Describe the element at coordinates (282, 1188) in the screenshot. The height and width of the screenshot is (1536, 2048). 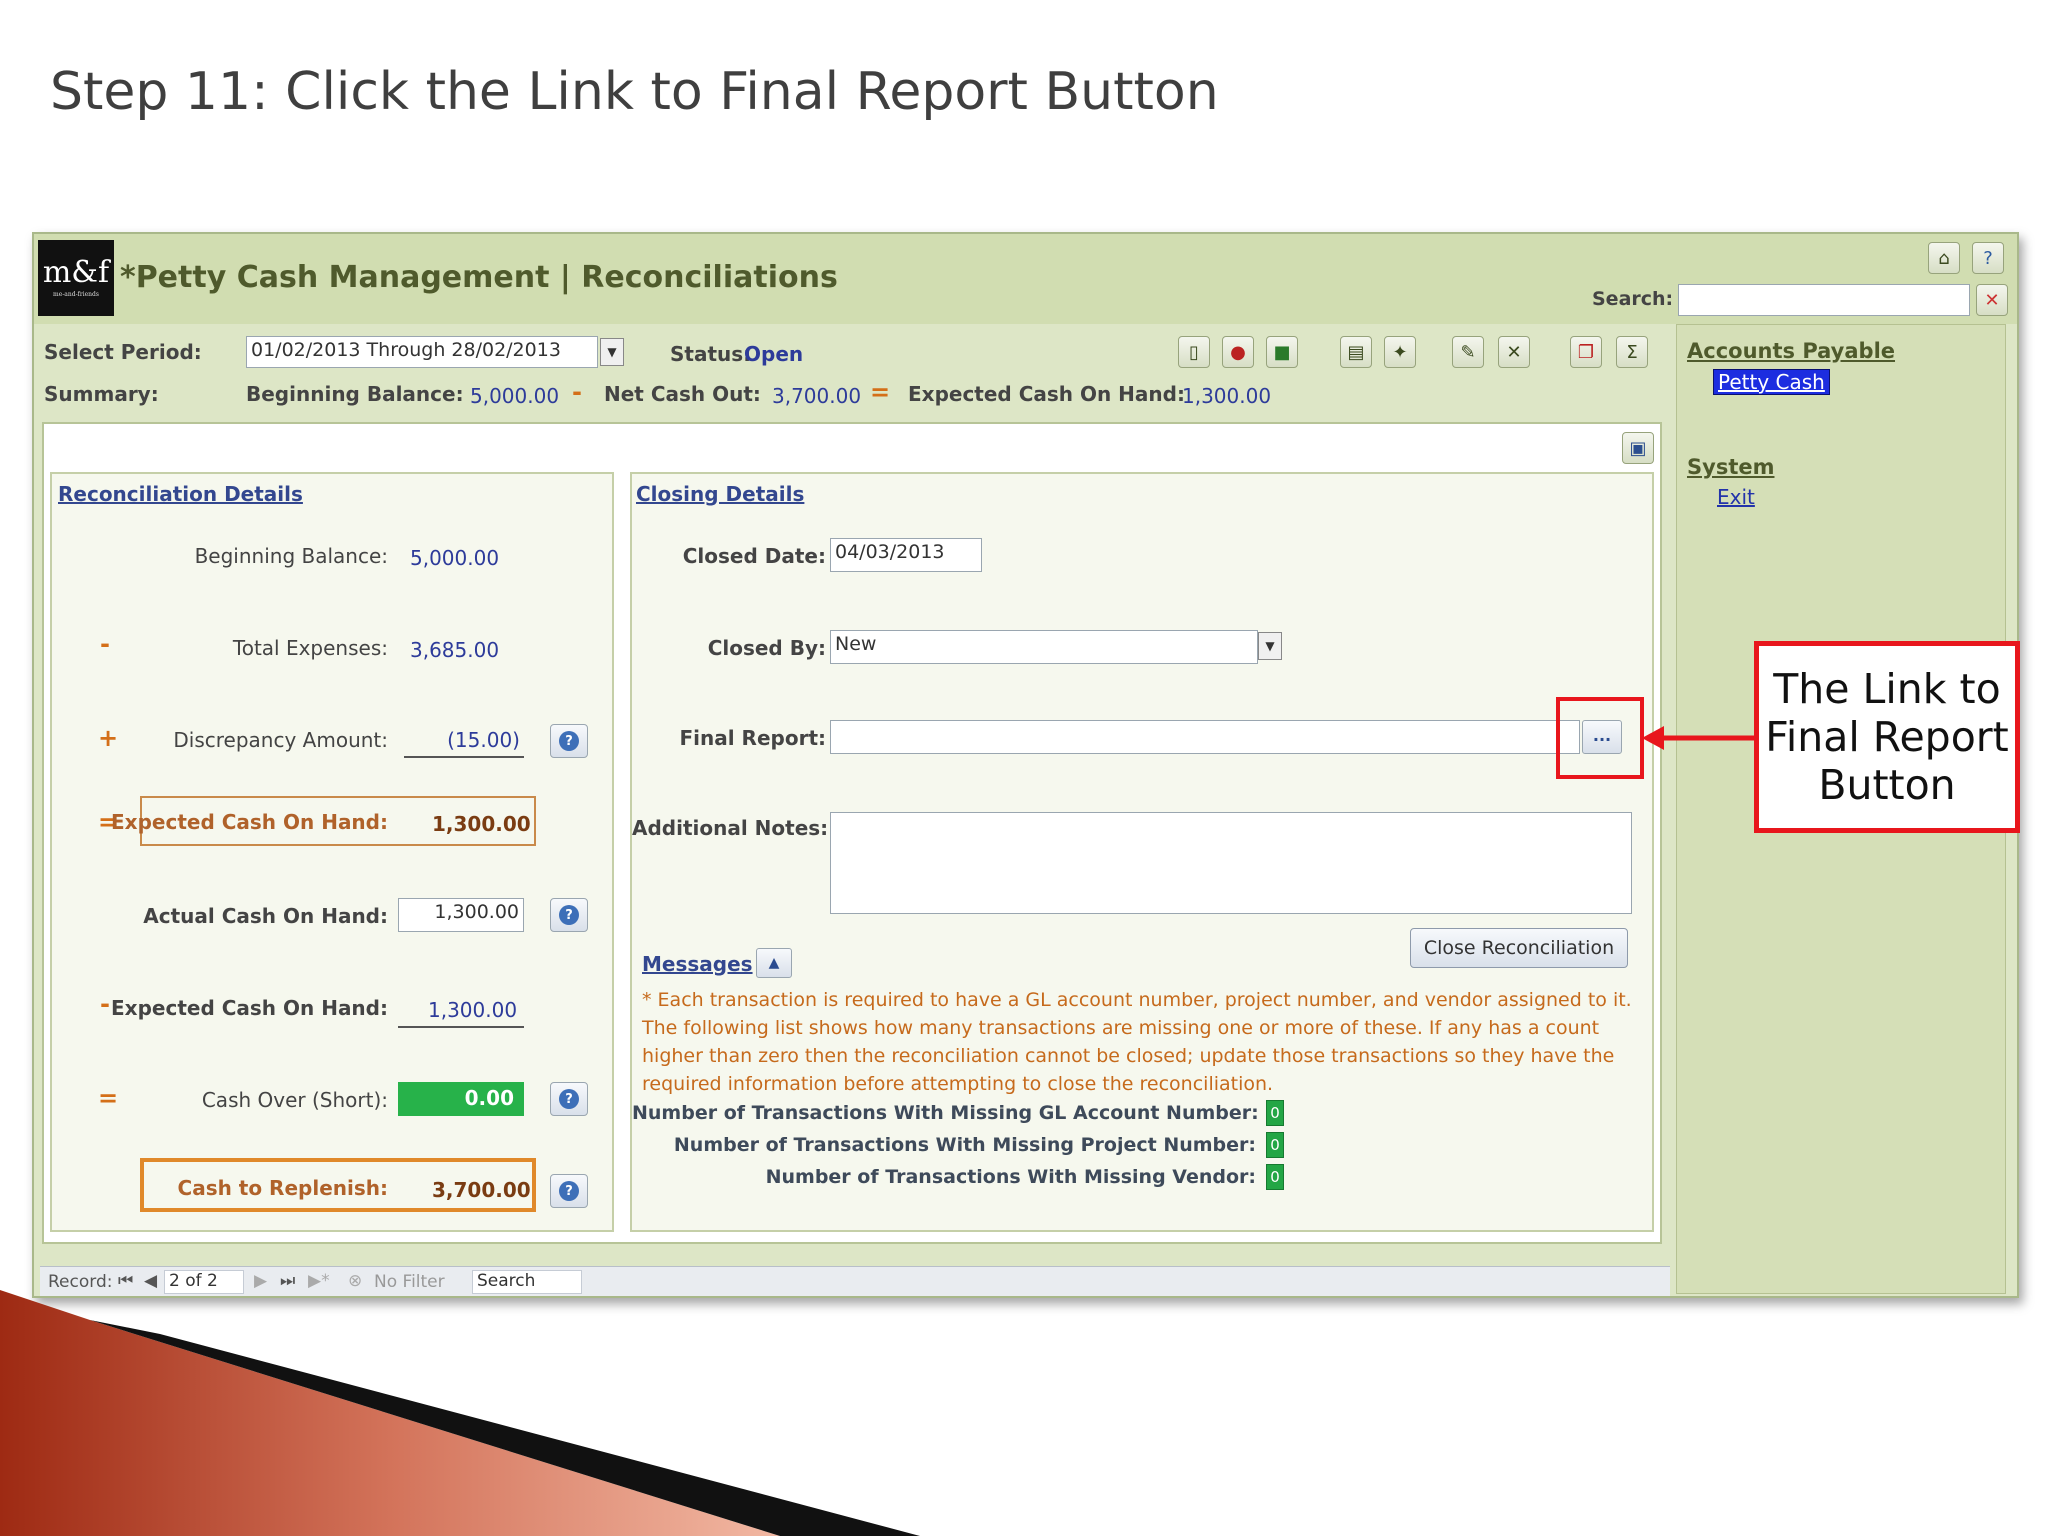
I see `recon-label: Cash to Replenish:` at that location.